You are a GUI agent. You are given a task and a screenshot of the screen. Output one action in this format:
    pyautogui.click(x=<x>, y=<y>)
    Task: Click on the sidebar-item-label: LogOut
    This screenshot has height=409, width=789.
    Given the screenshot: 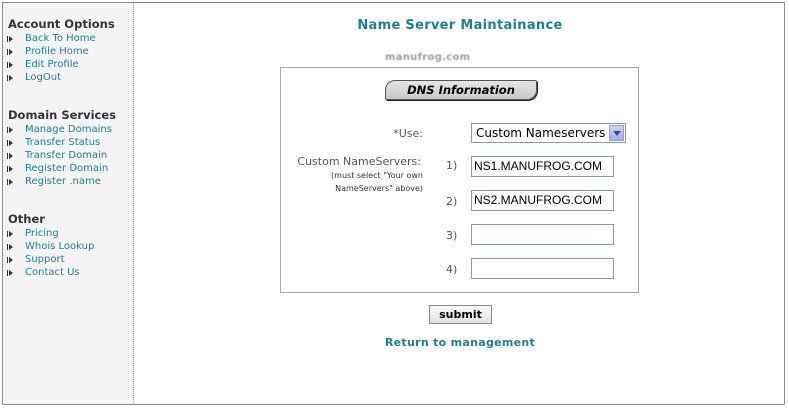 What is the action you would take?
    pyautogui.click(x=43, y=77)
    